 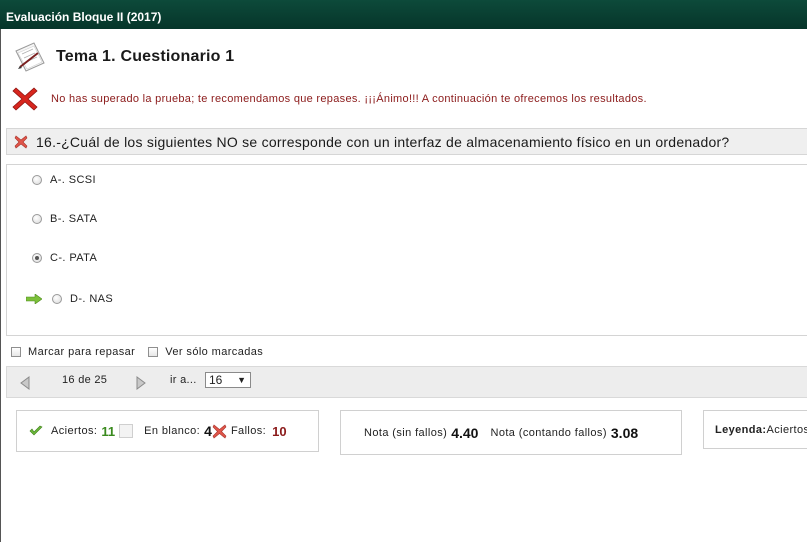 What do you see at coordinates (84, 17) in the screenshot?
I see `window-title: Evaluación Bloque II (2017)` at bounding box center [84, 17].